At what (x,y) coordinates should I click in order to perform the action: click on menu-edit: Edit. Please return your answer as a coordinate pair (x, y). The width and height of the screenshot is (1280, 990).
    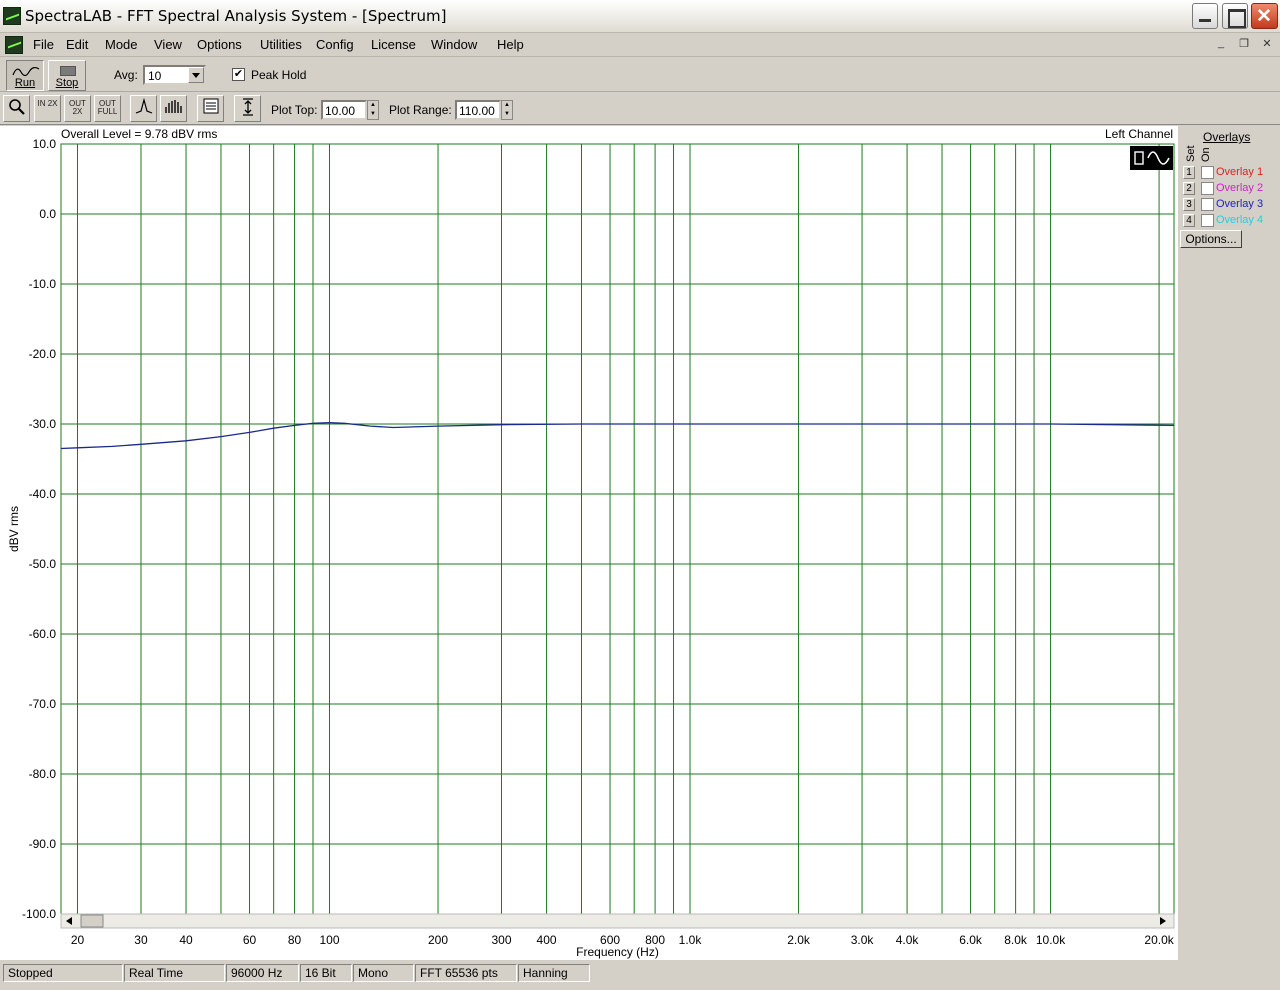
    Looking at the image, I should click on (77, 44).